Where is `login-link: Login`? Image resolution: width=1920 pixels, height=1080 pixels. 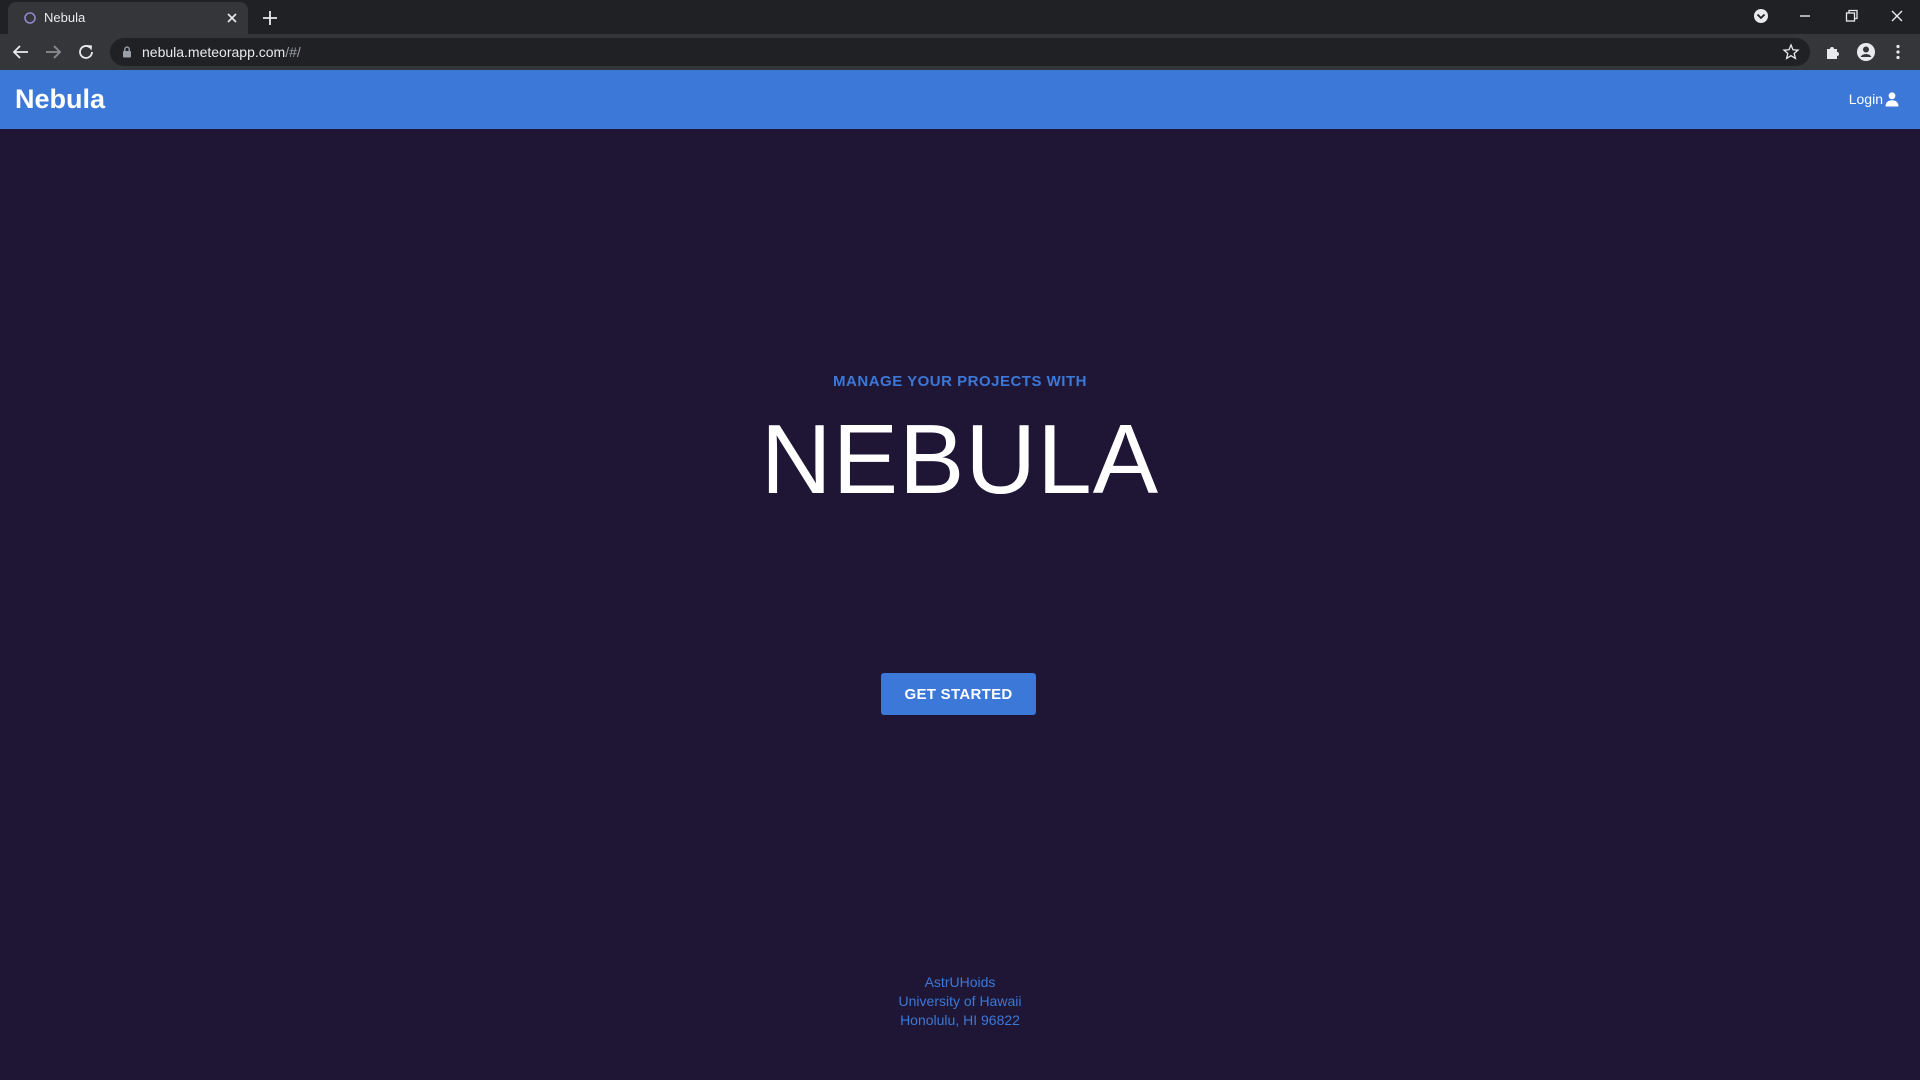
login-link: Login is located at coordinates (1874, 99).